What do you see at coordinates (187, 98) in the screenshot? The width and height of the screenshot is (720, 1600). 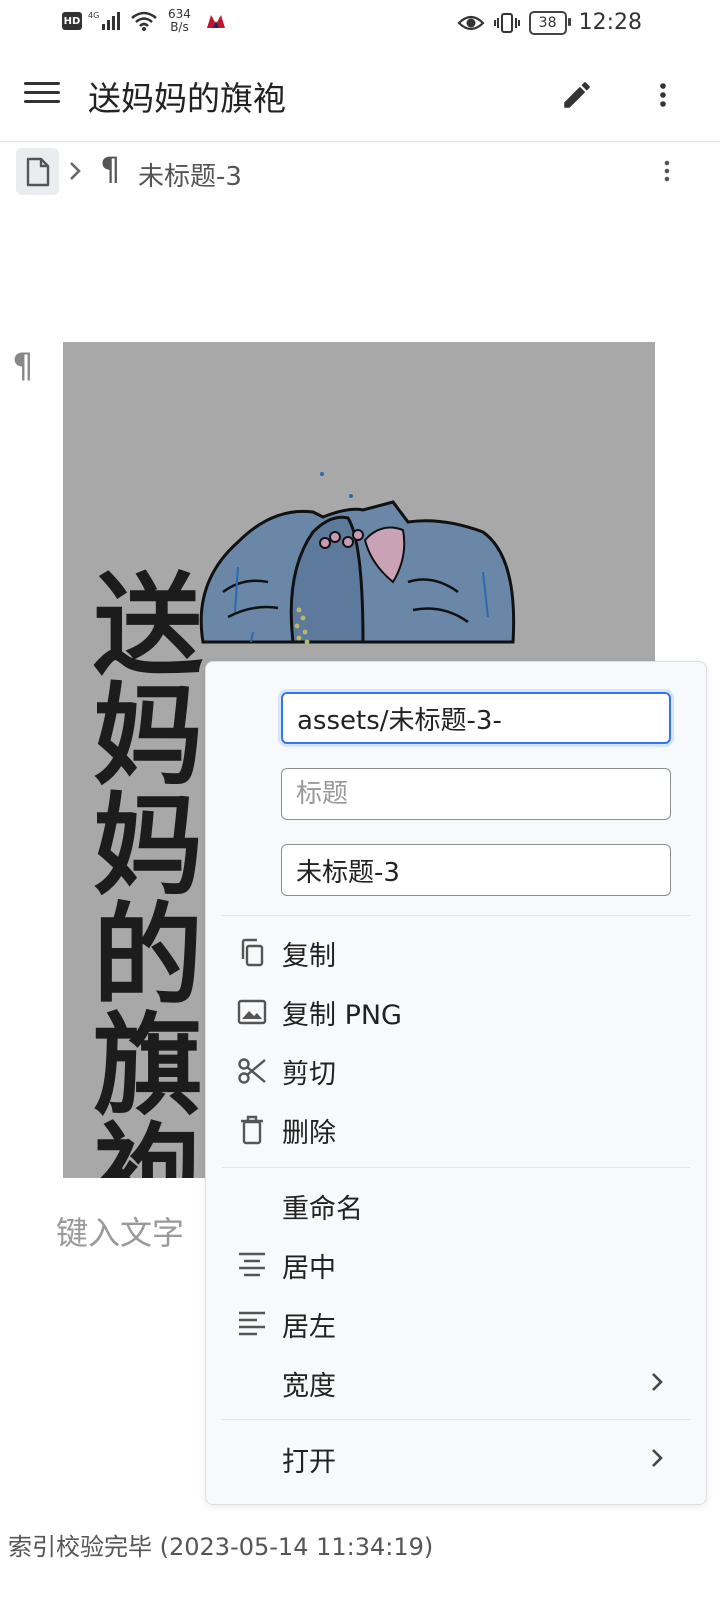 I see `page-title: 送妈妈的旗袍` at bounding box center [187, 98].